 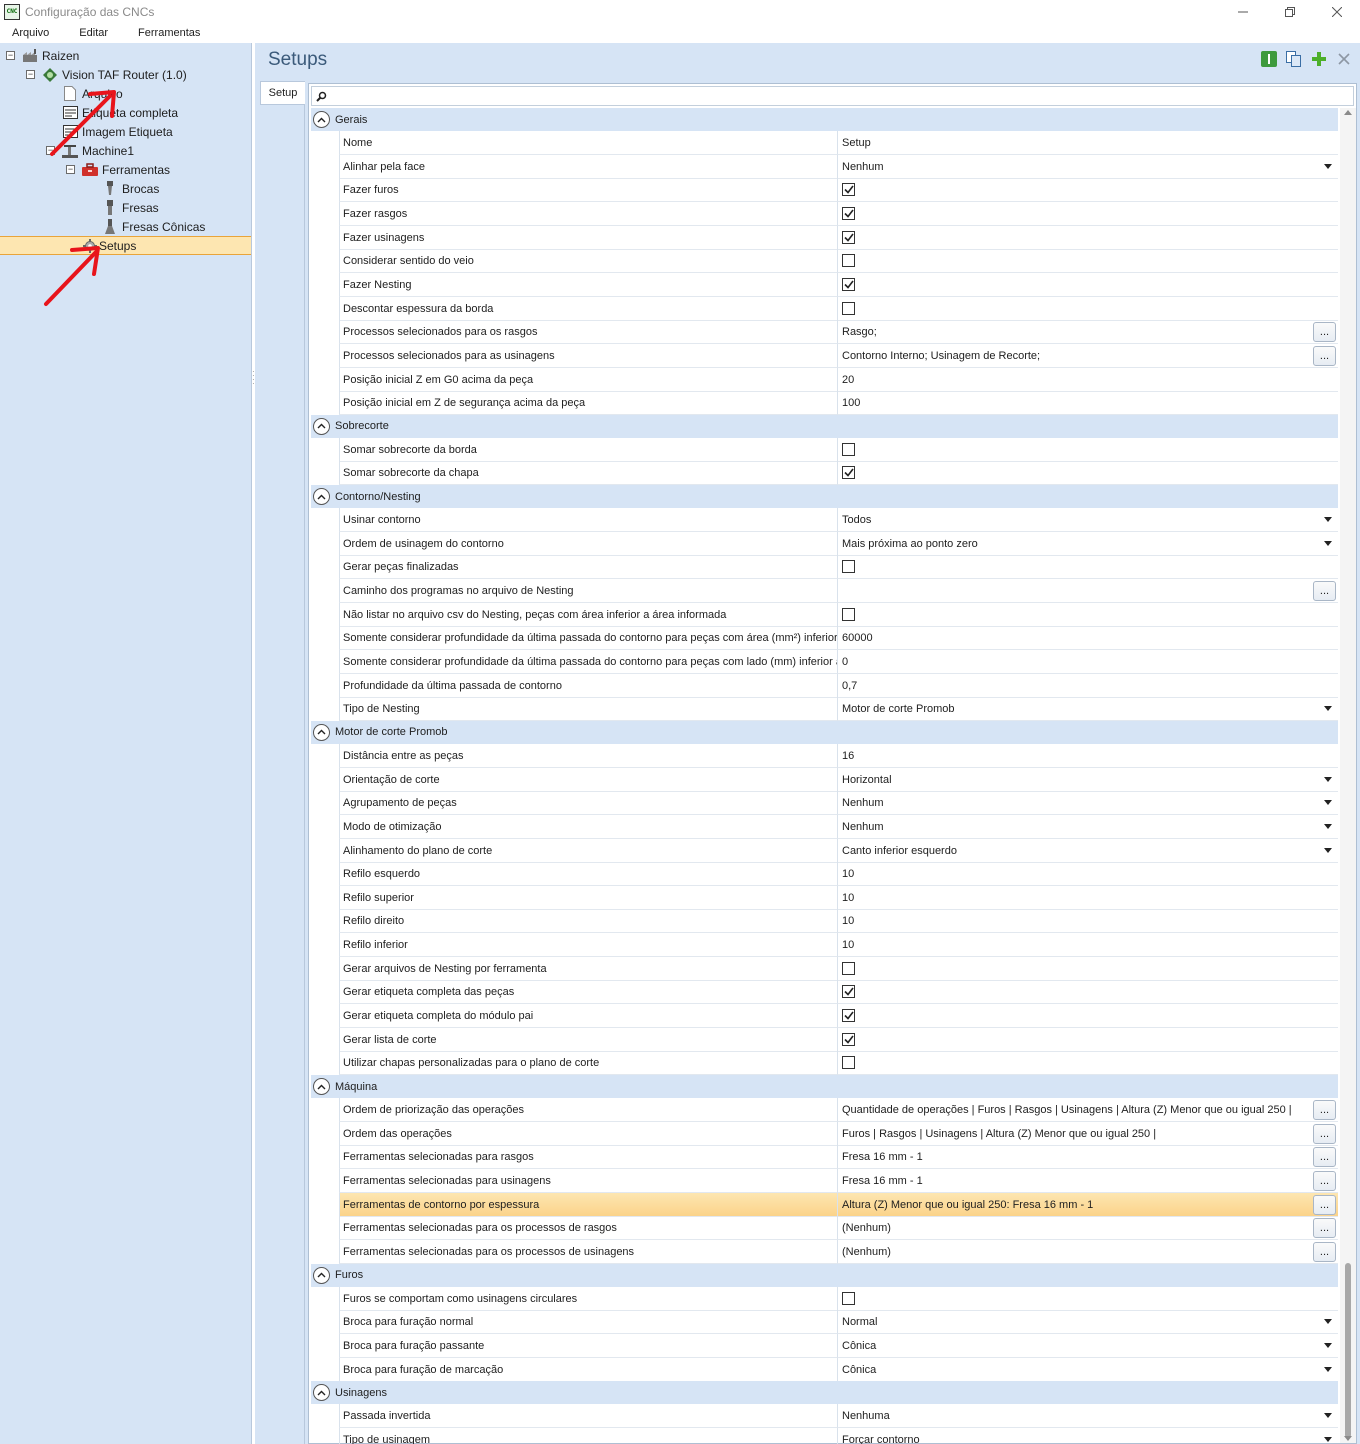 What do you see at coordinates (98, 150) in the screenshot?
I see `tree-node-machine1: Machine1` at bounding box center [98, 150].